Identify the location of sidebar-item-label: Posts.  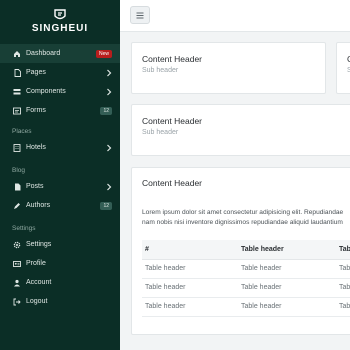
(35, 186).